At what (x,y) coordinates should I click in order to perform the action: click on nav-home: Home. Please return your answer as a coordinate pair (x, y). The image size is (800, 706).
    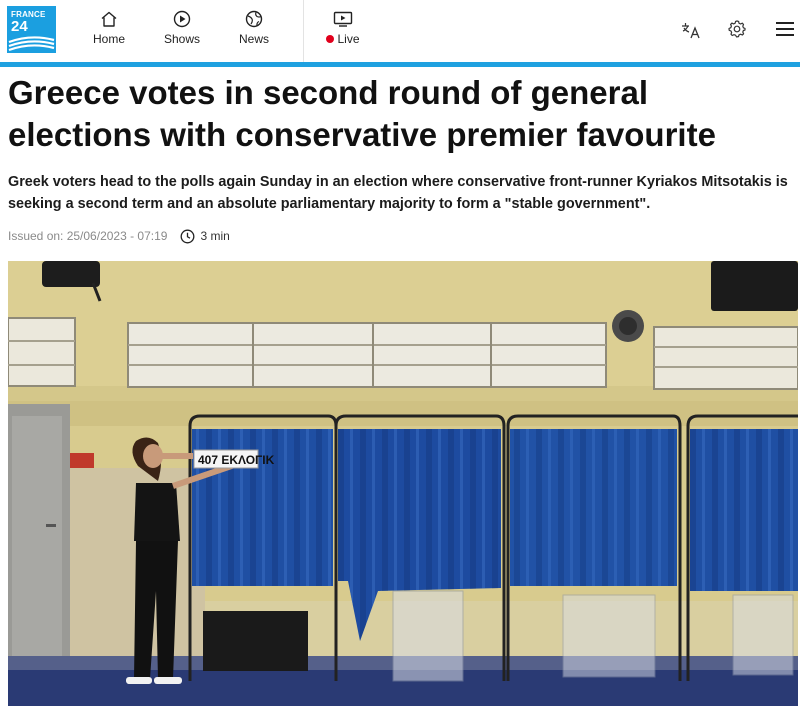
    Looking at the image, I should click on (109, 30).